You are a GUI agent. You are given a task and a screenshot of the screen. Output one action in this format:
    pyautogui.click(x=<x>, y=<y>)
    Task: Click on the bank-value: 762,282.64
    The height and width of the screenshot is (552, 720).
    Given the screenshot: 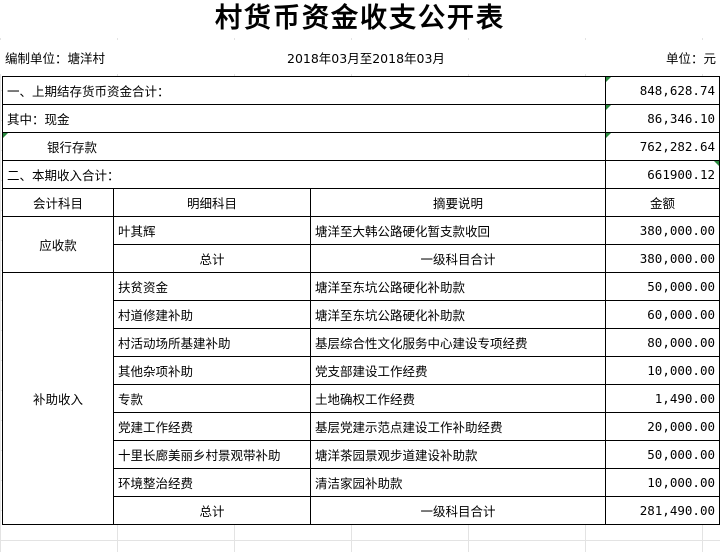 What is the action you would take?
    pyautogui.click(x=662, y=146)
    